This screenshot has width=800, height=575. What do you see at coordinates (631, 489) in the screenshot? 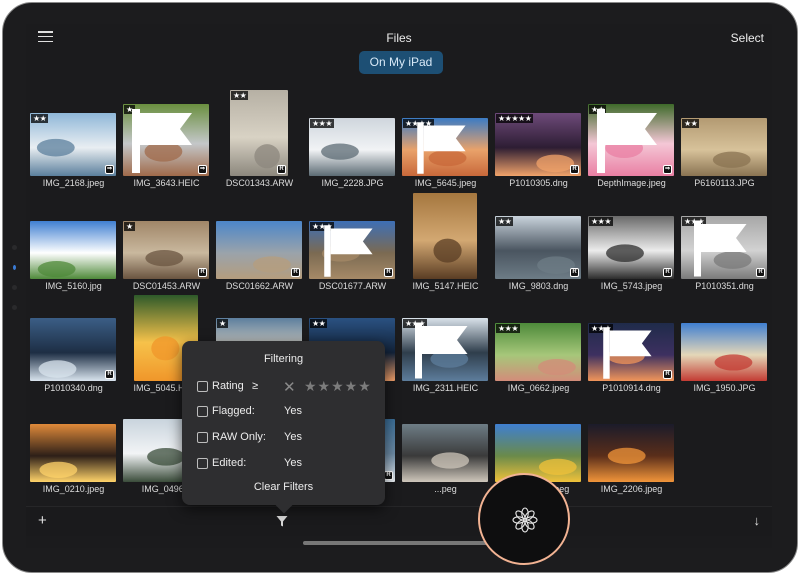
I see `photo-filename: IMG_2206.jpeg` at bounding box center [631, 489].